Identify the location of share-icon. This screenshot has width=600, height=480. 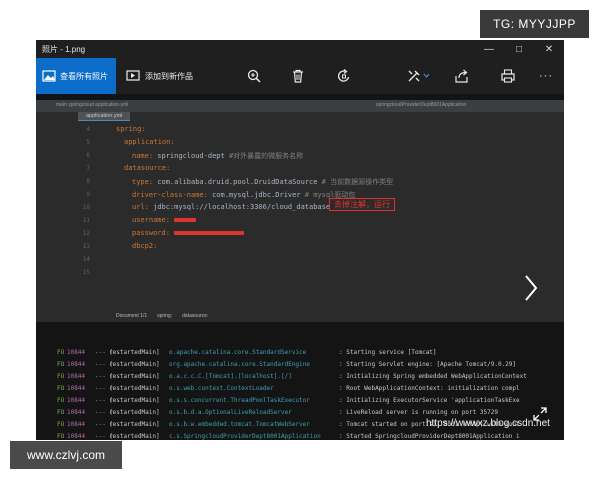
(462, 76).